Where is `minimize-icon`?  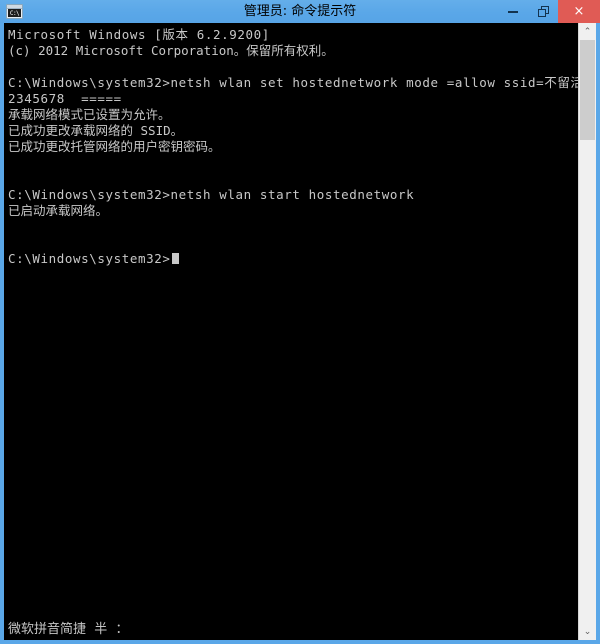 minimize-icon is located at coordinates (513, 11).